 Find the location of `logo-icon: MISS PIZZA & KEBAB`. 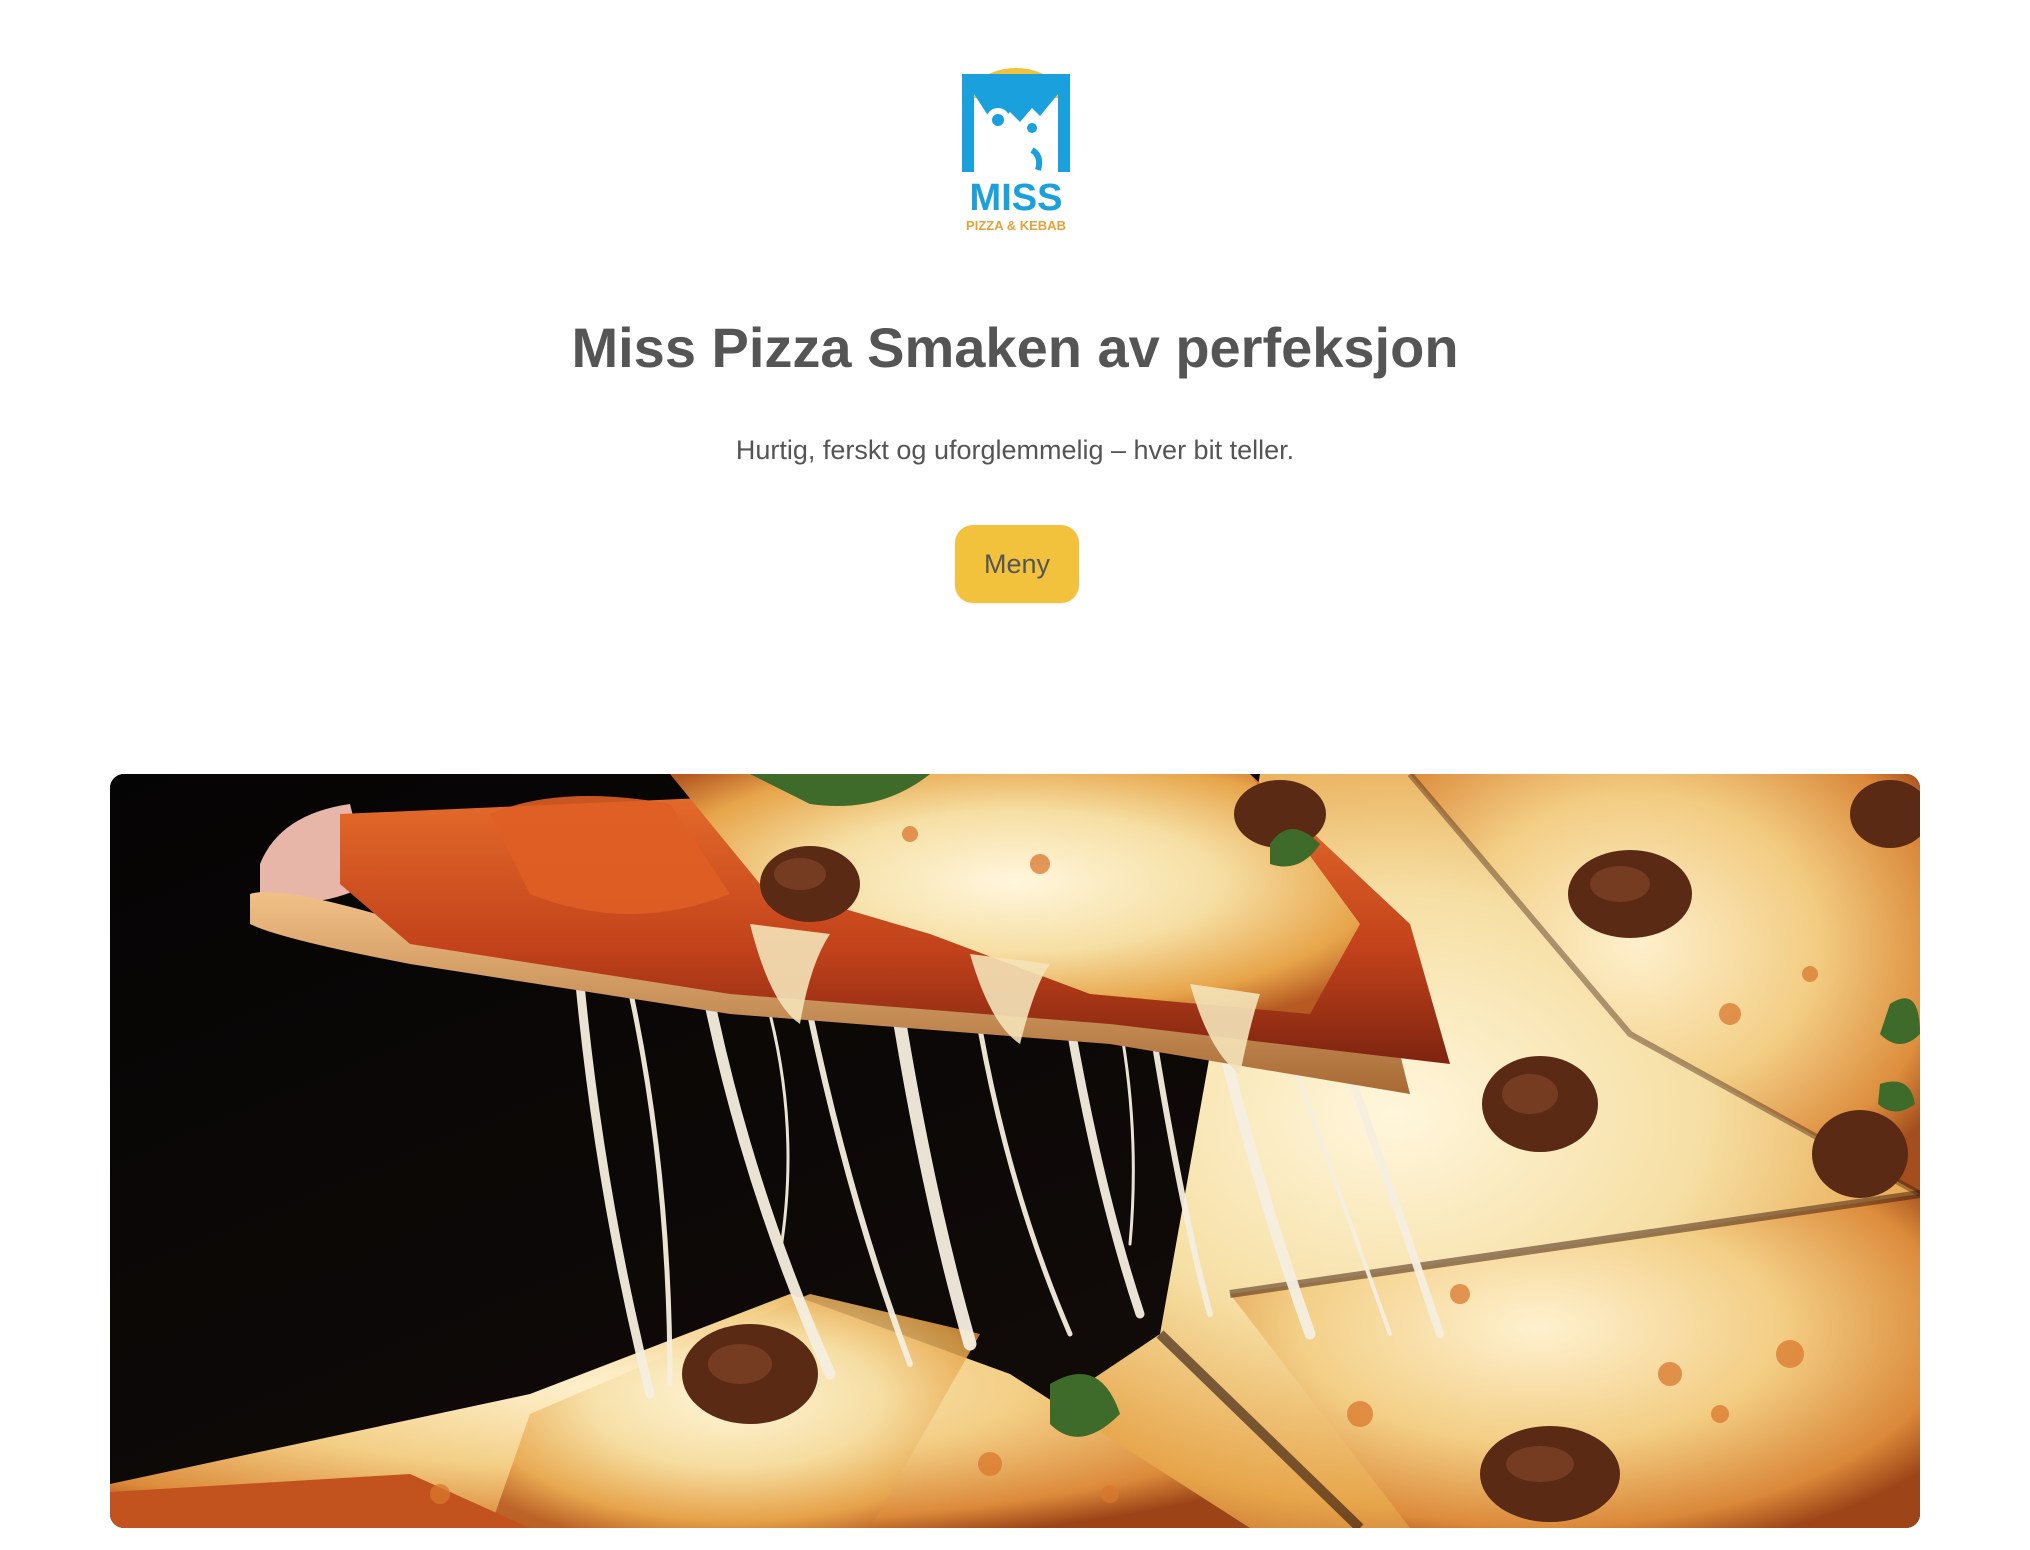

logo-icon: MISS PIZZA & KEBAB is located at coordinates (1016, 150).